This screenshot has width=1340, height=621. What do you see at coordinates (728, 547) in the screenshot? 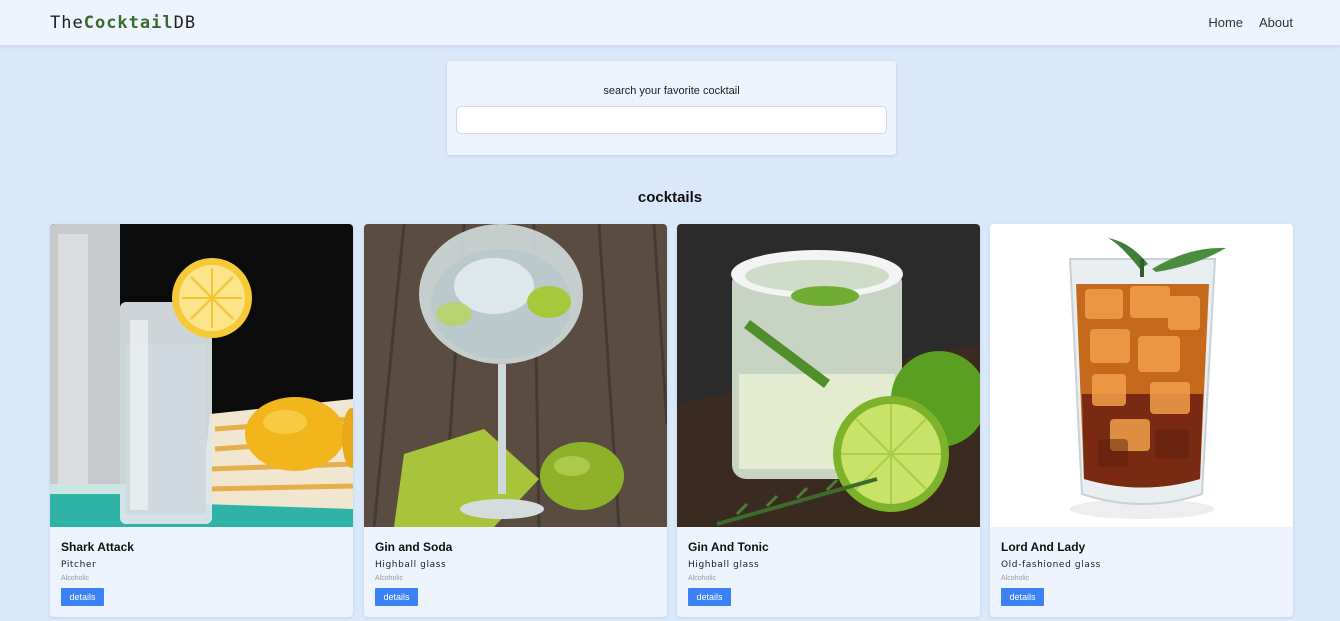
I see `cocktail-name: Gin And Tonic` at bounding box center [728, 547].